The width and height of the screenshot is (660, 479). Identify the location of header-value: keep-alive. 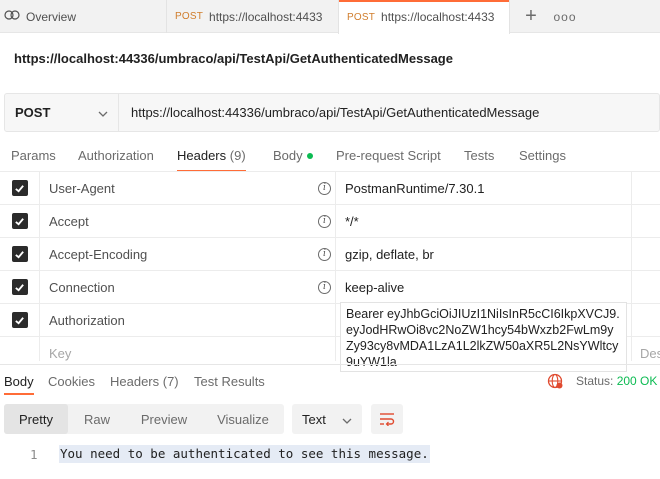
(484, 287).